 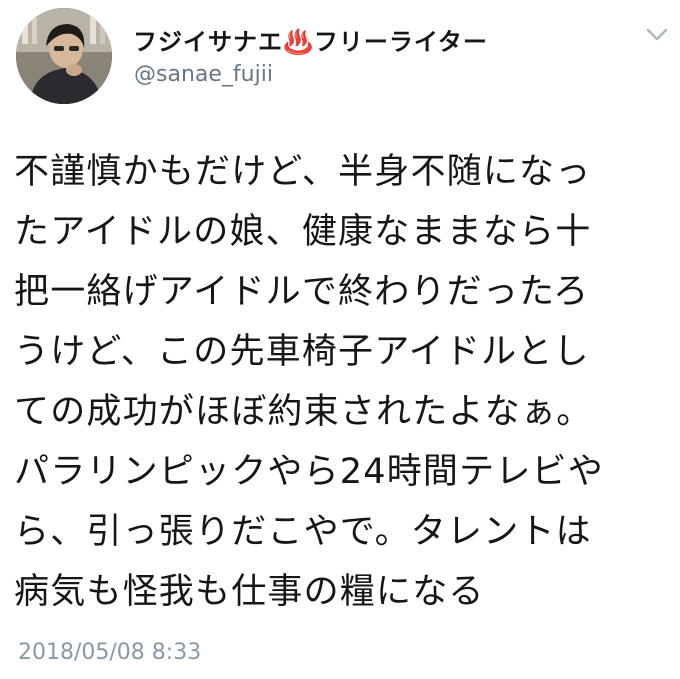 What do you see at coordinates (109, 652) in the screenshot?
I see `tweet-timestamp: 2018/05/08 8:33` at bounding box center [109, 652].